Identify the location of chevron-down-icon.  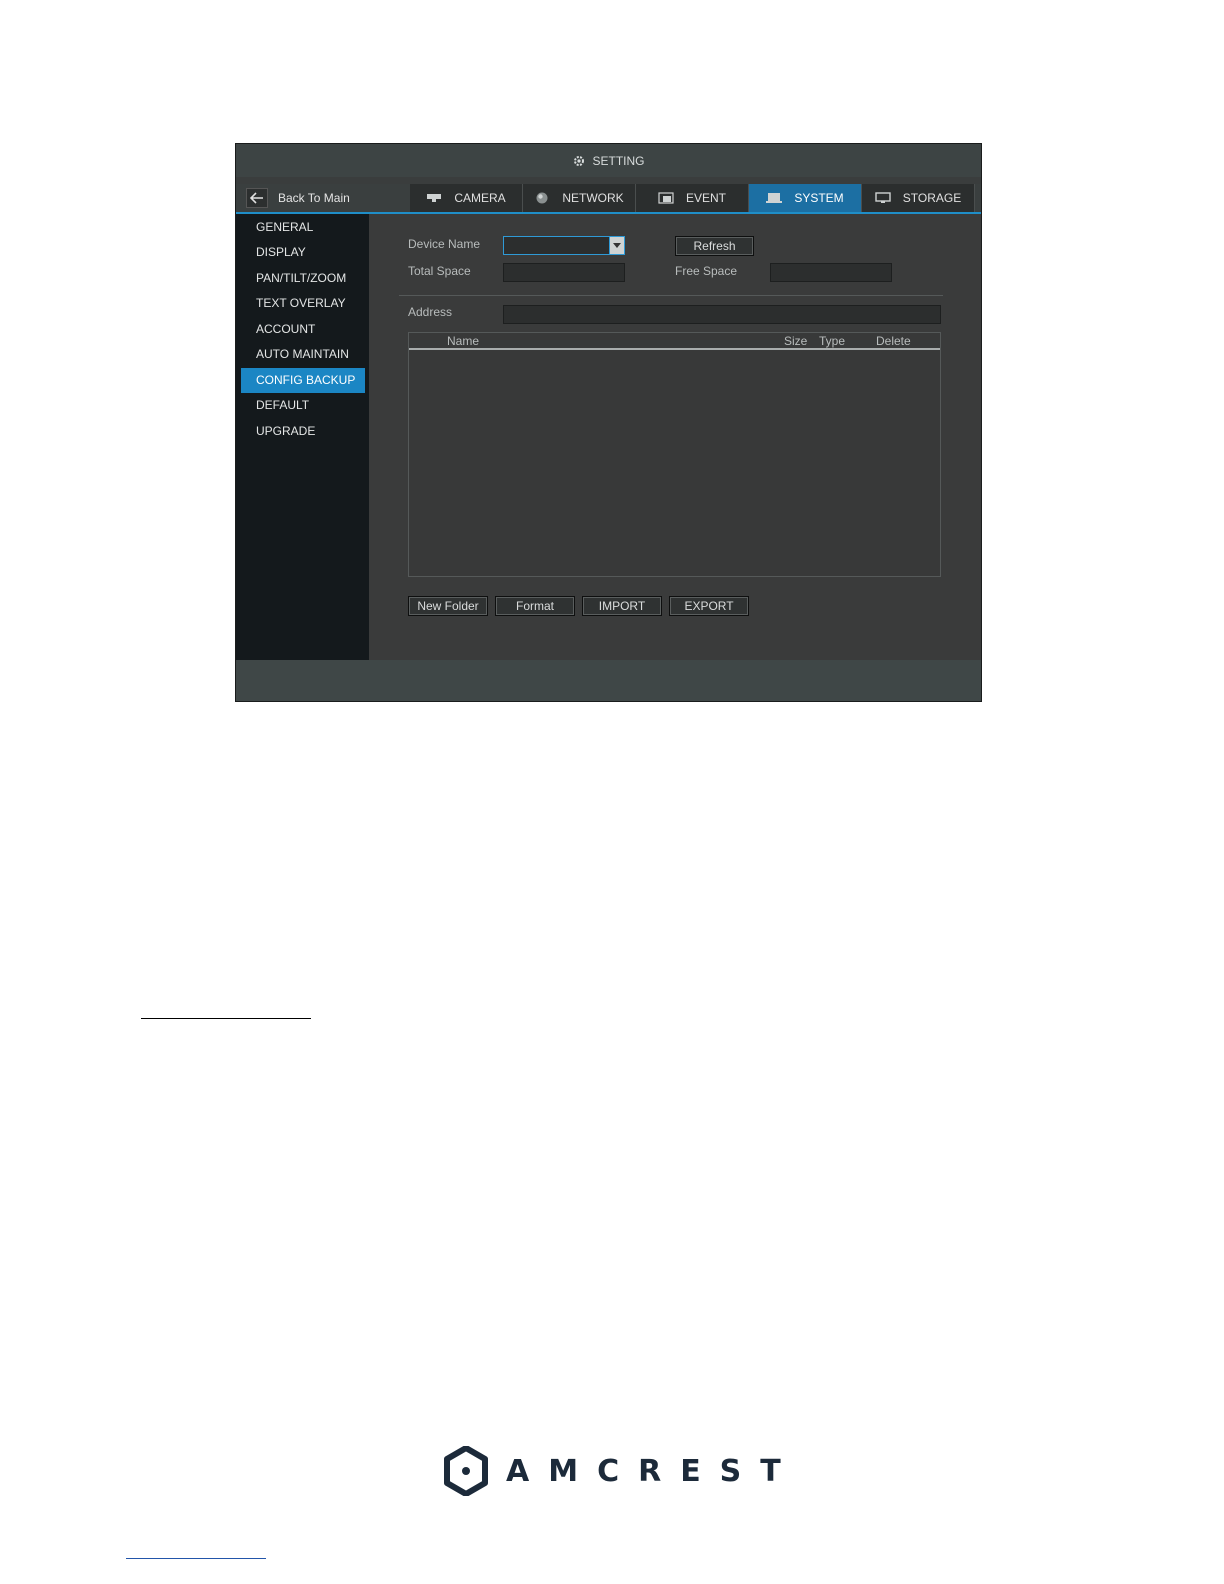
(616, 245).